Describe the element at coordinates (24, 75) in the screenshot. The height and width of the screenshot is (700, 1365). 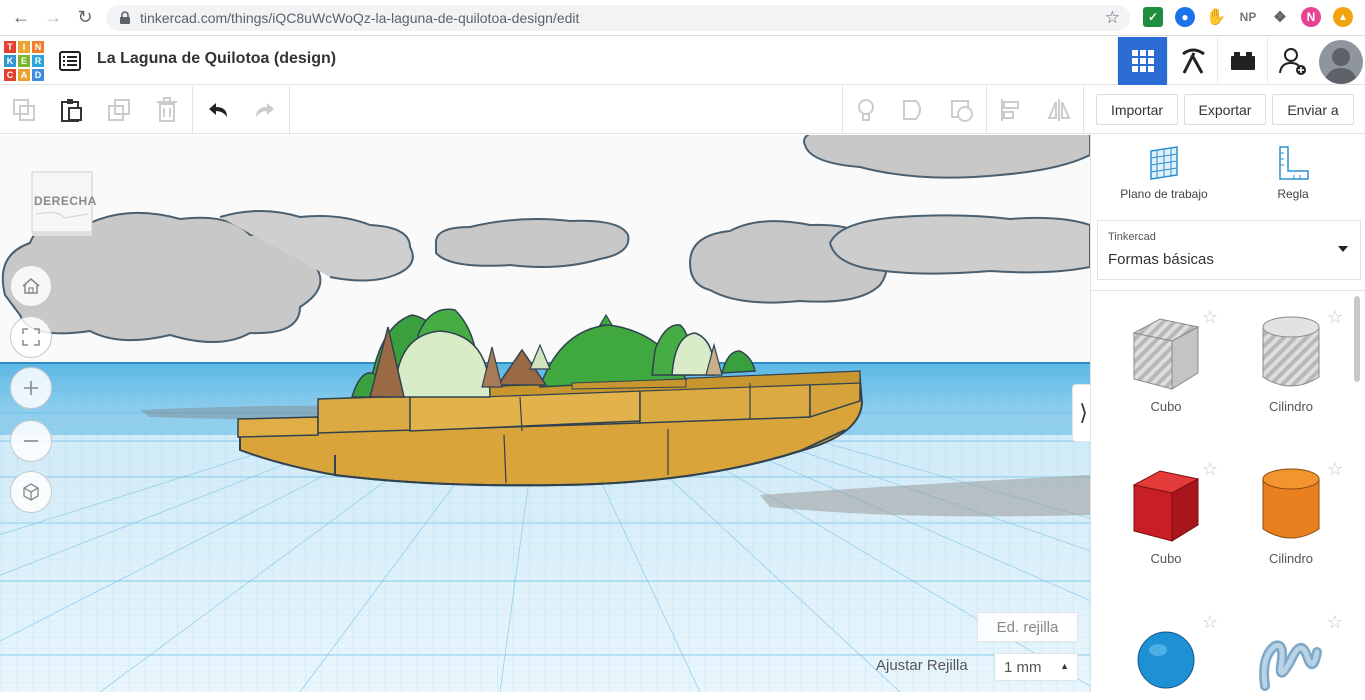
I see `logo-letter: A` at that location.